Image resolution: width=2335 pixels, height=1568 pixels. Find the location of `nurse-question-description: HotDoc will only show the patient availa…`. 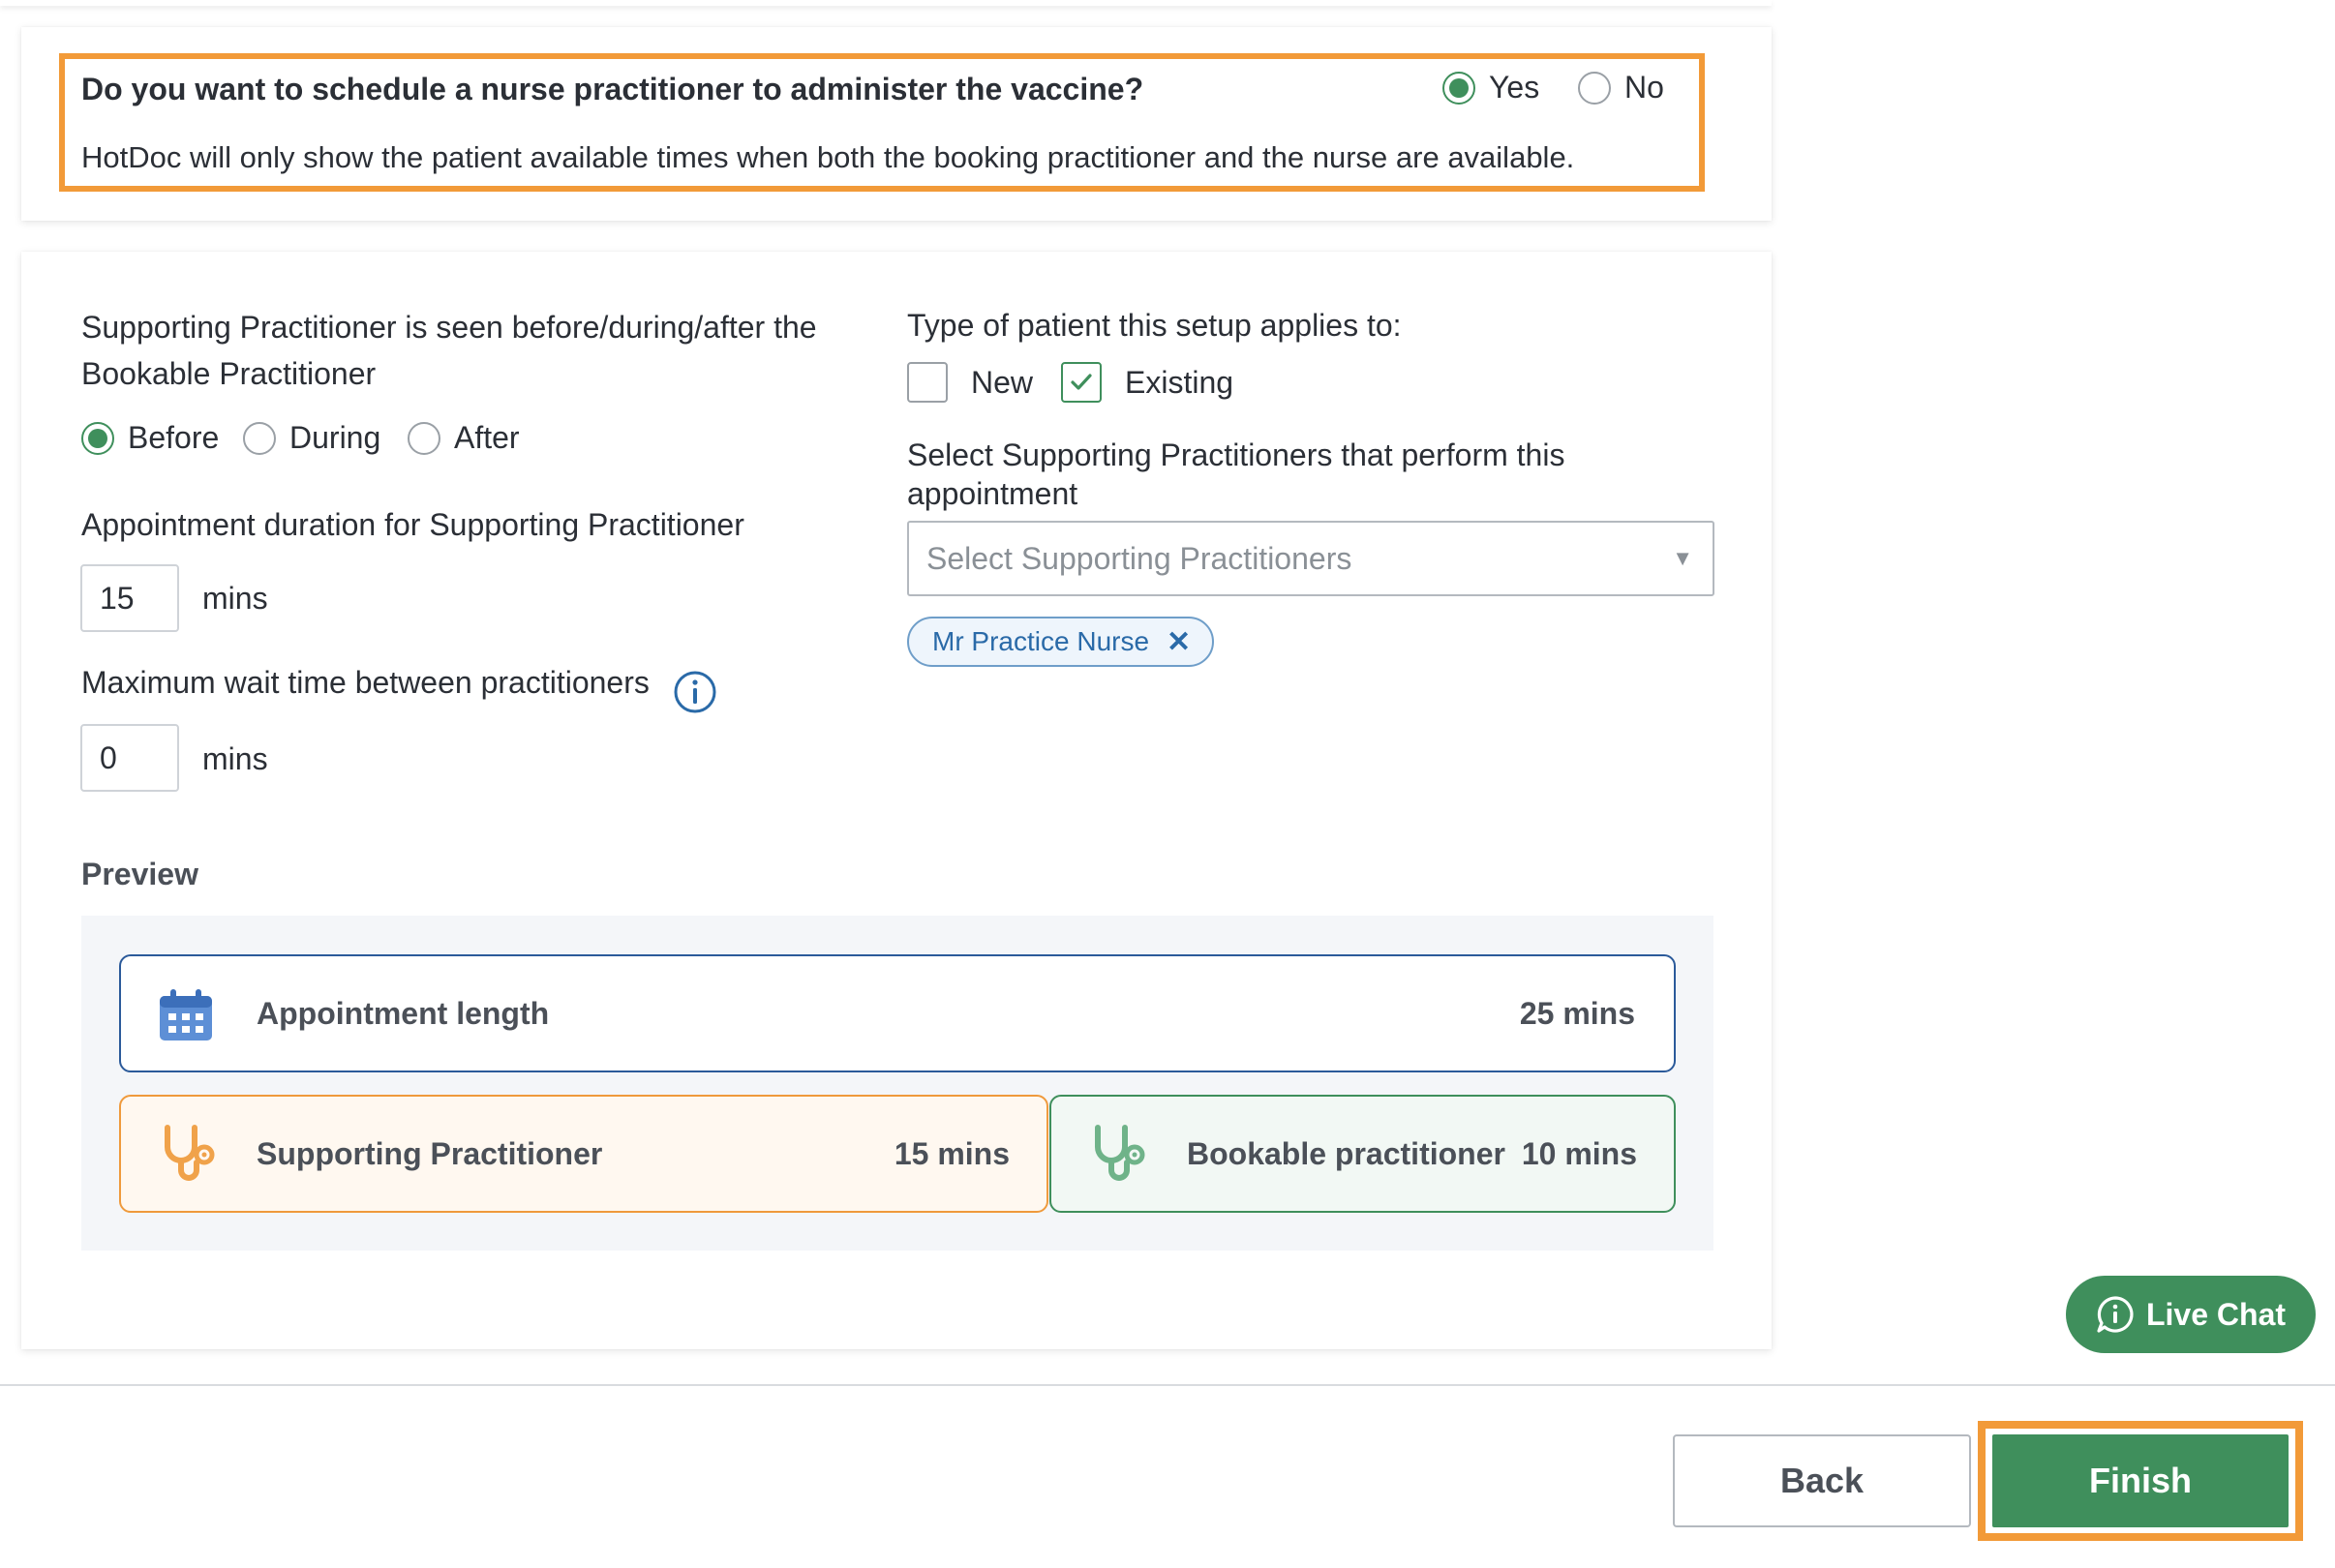

nurse-question-description: HotDoc will only show the patient availa… is located at coordinates (828, 157).